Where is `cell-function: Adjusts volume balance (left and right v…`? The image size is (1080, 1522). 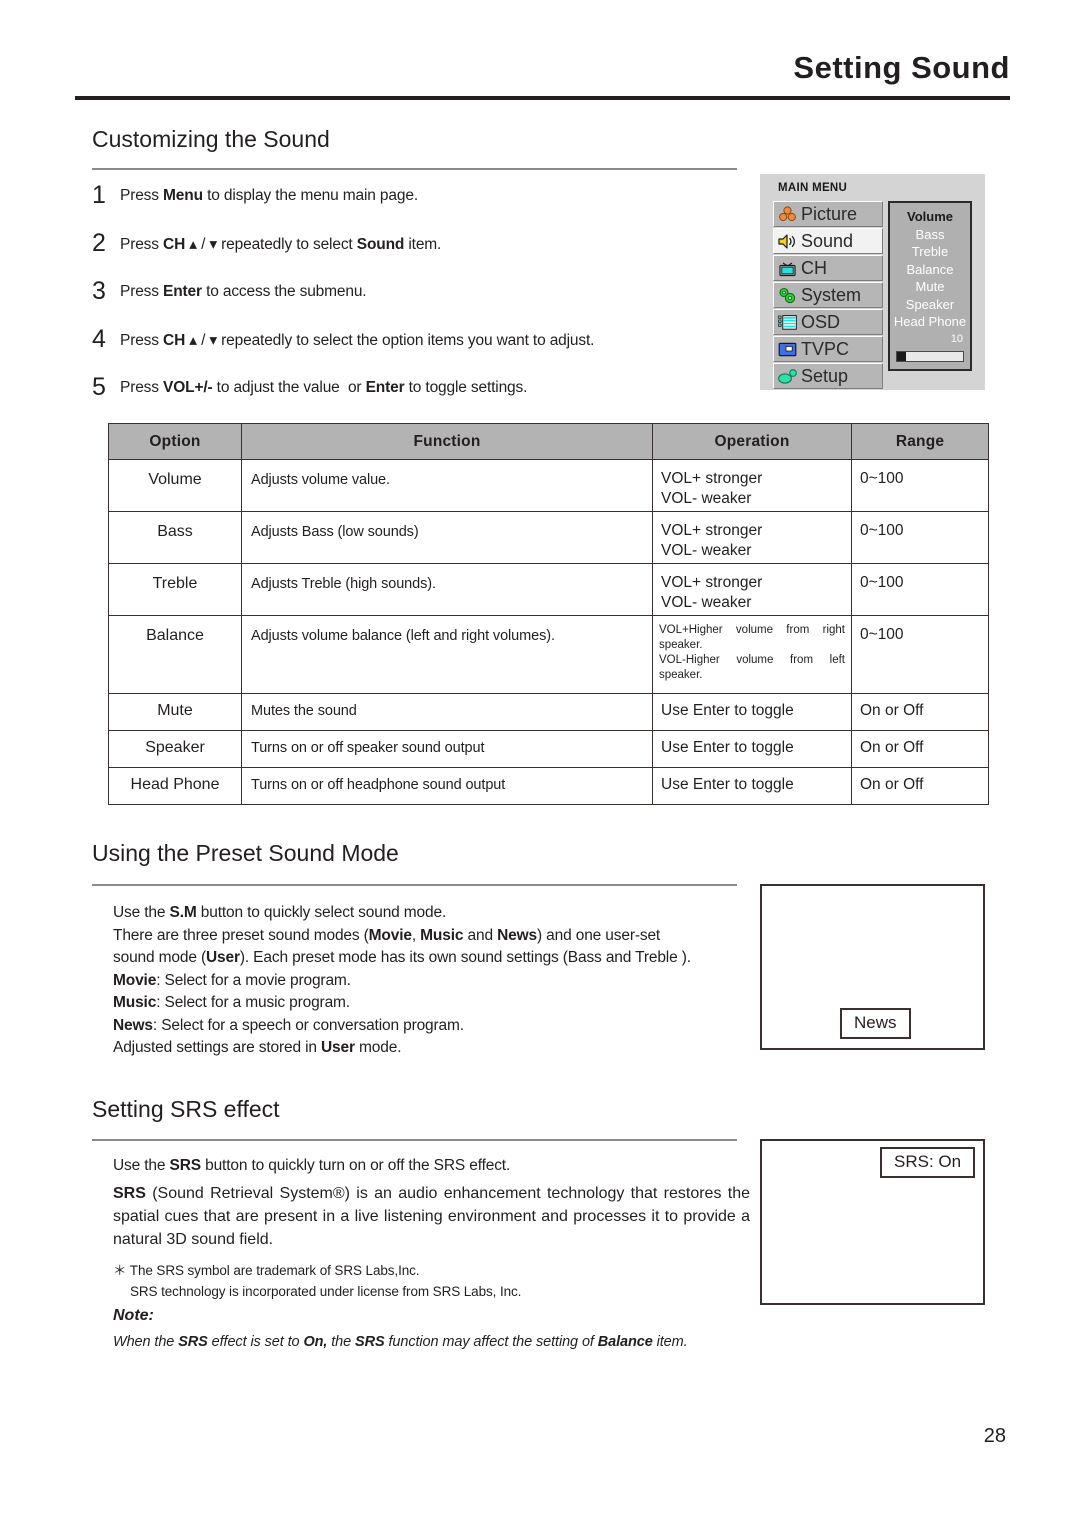 cell-function: Adjusts volume balance (left and right v… is located at coordinates (447, 654).